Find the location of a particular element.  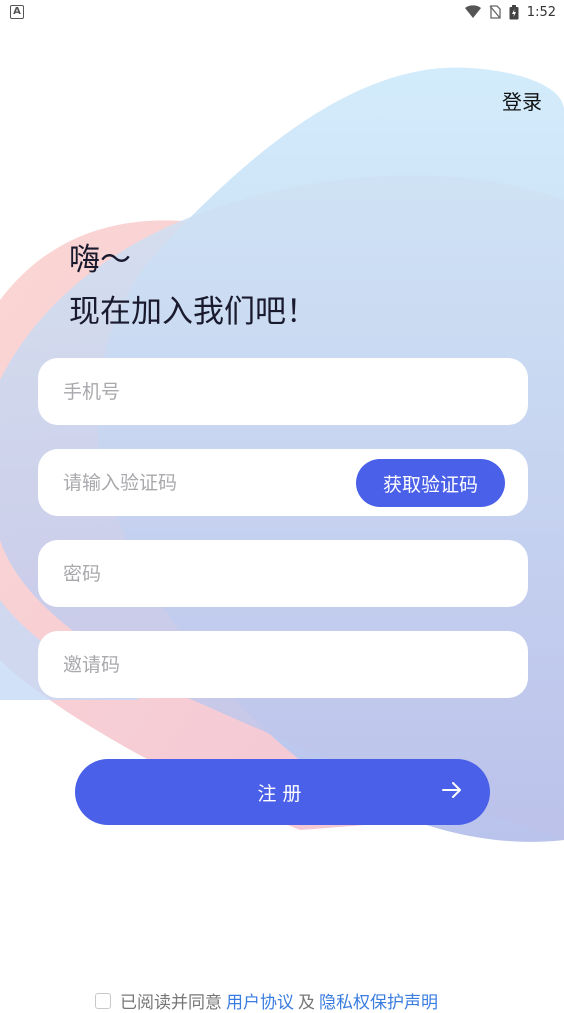

agreement-row: 已阅读并同意 用户协议 及 隐私权保护声明 is located at coordinates (266, 1000).